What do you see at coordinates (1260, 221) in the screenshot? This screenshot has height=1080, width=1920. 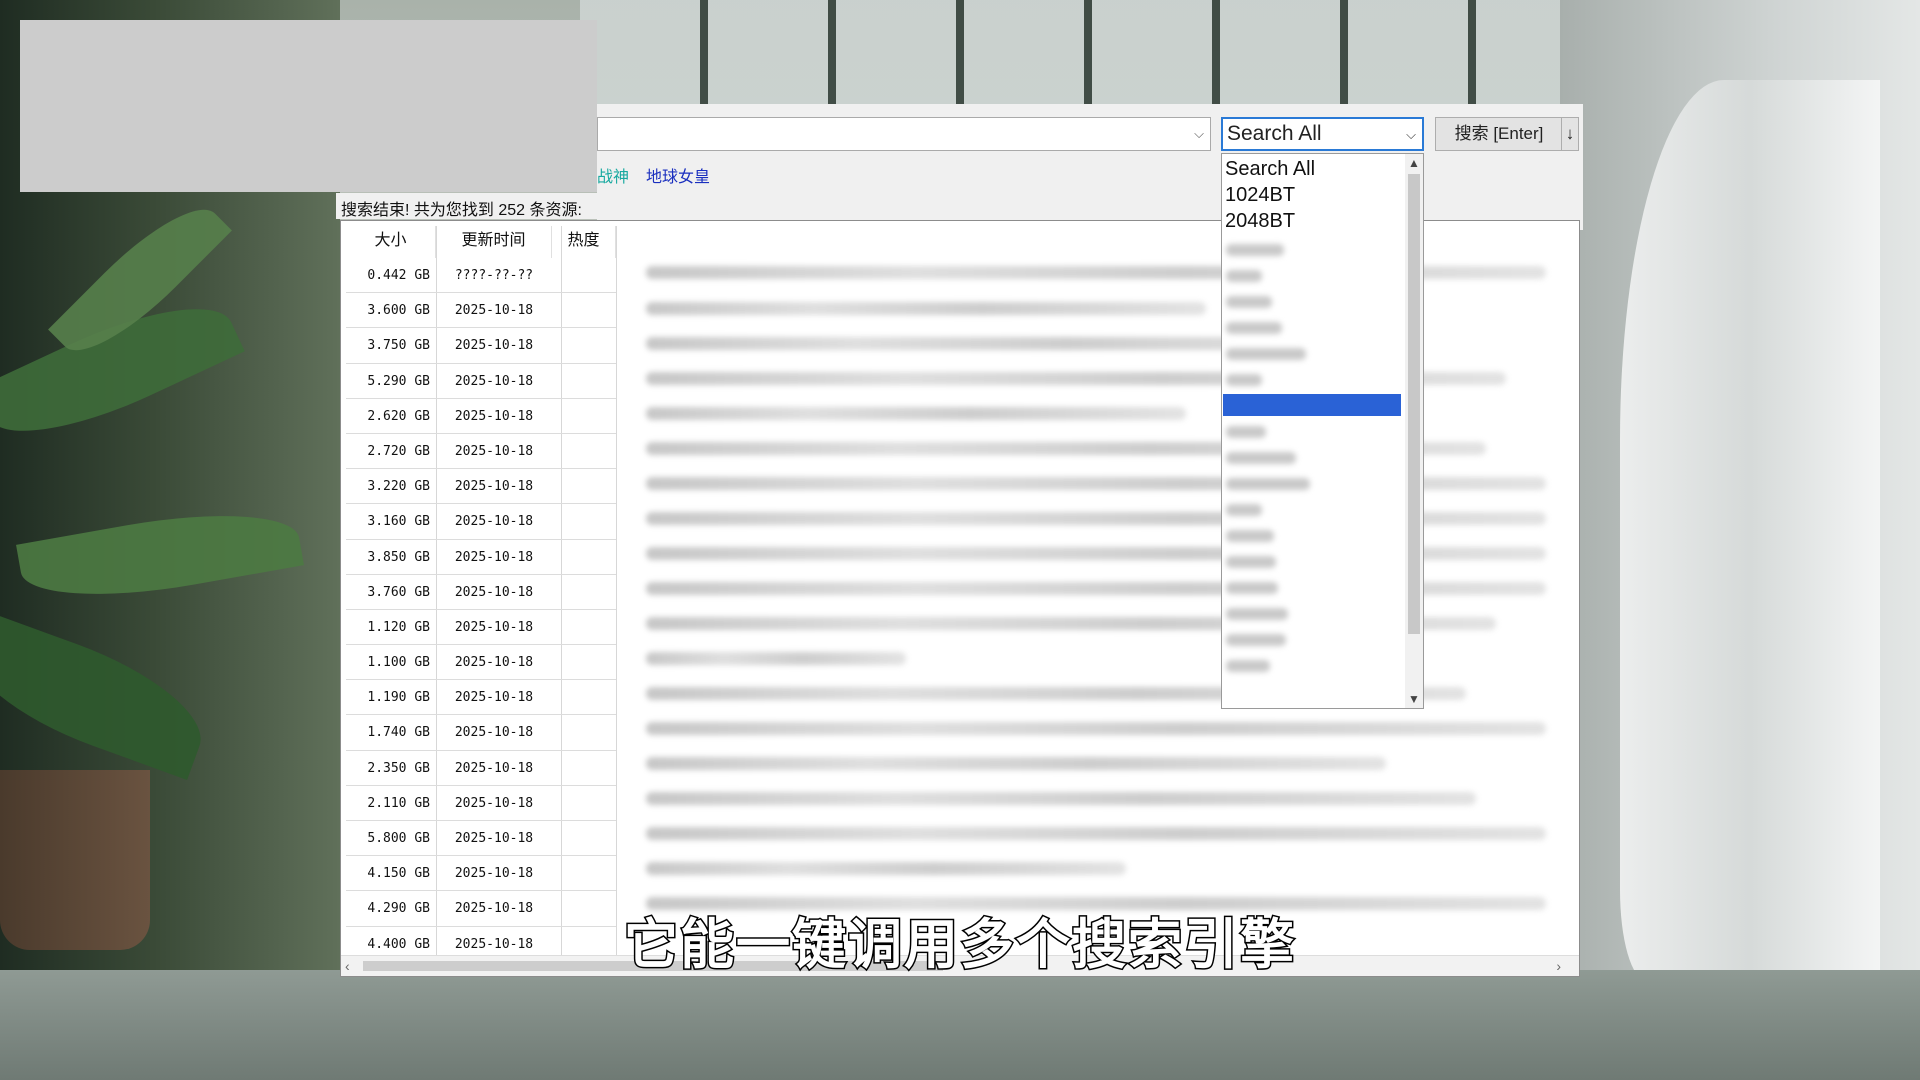 I see `dropdown-option: 2048BT` at bounding box center [1260, 221].